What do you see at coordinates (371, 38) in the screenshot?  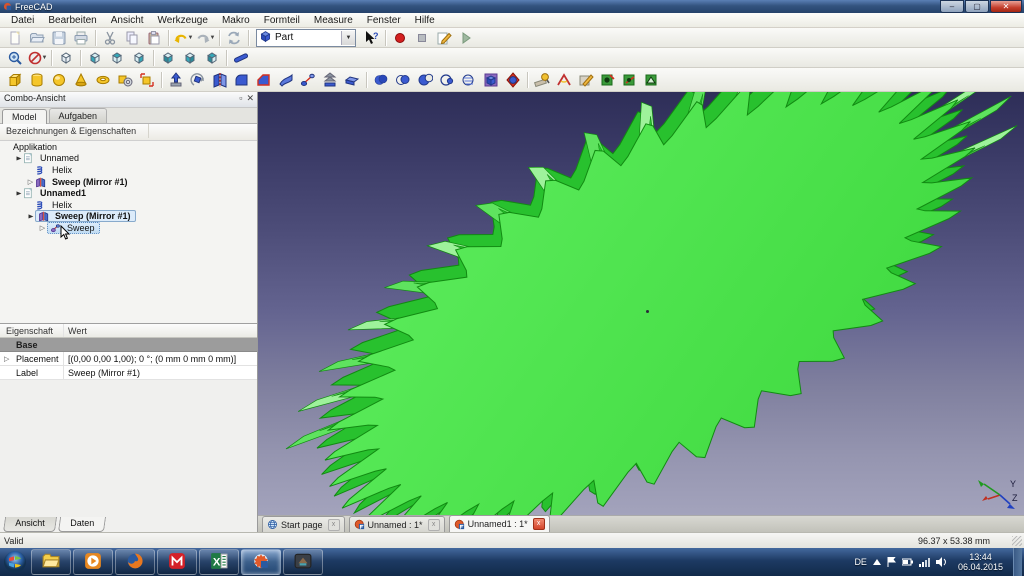 I see `whats-this-button: ?` at bounding box center [371, 38].